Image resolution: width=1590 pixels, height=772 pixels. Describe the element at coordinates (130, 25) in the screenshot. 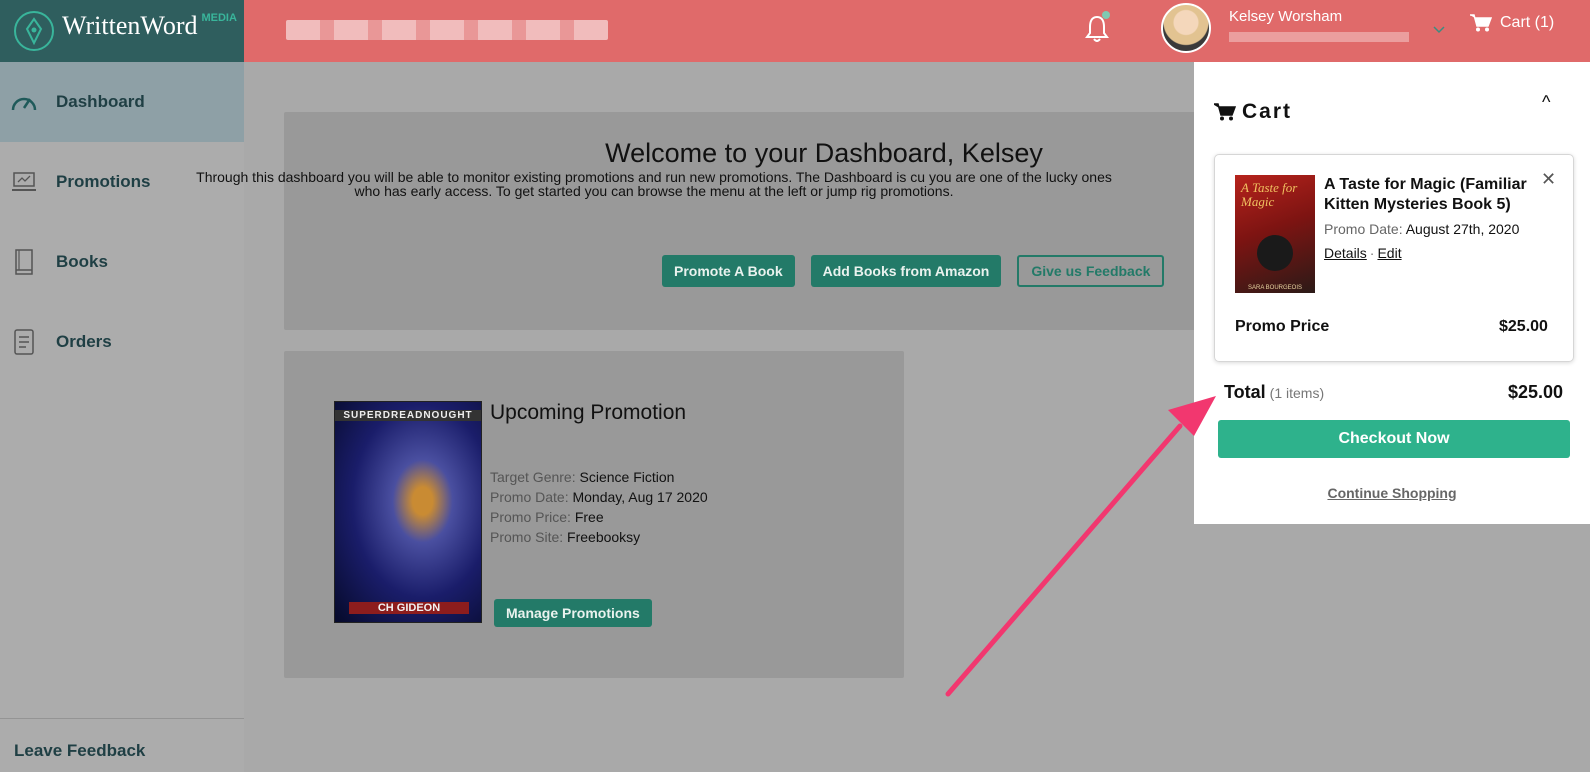

I see `logo-text: WrittenWord` at that location.